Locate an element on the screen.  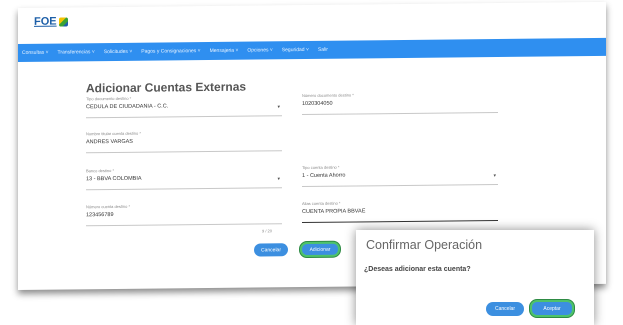
page-title: Adicionar Cuentas Externas is located at coordinates (166, 87).